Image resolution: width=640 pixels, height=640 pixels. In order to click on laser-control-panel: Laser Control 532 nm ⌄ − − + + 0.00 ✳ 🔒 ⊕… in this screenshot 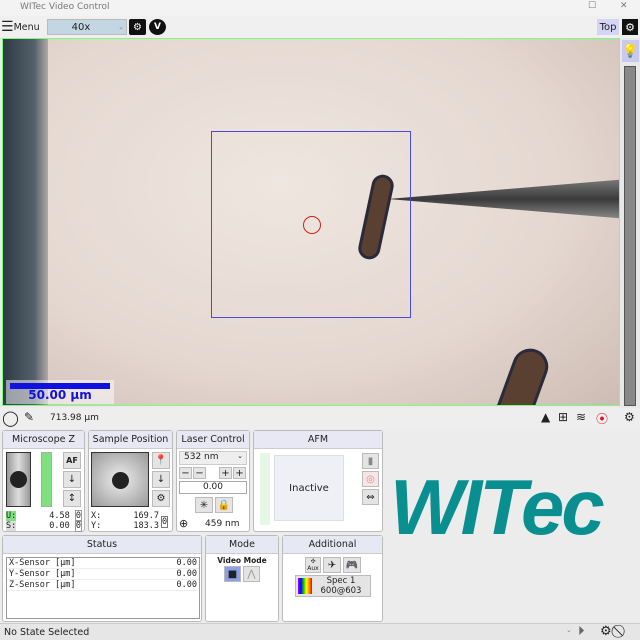, I will do `click(213, 481)`.